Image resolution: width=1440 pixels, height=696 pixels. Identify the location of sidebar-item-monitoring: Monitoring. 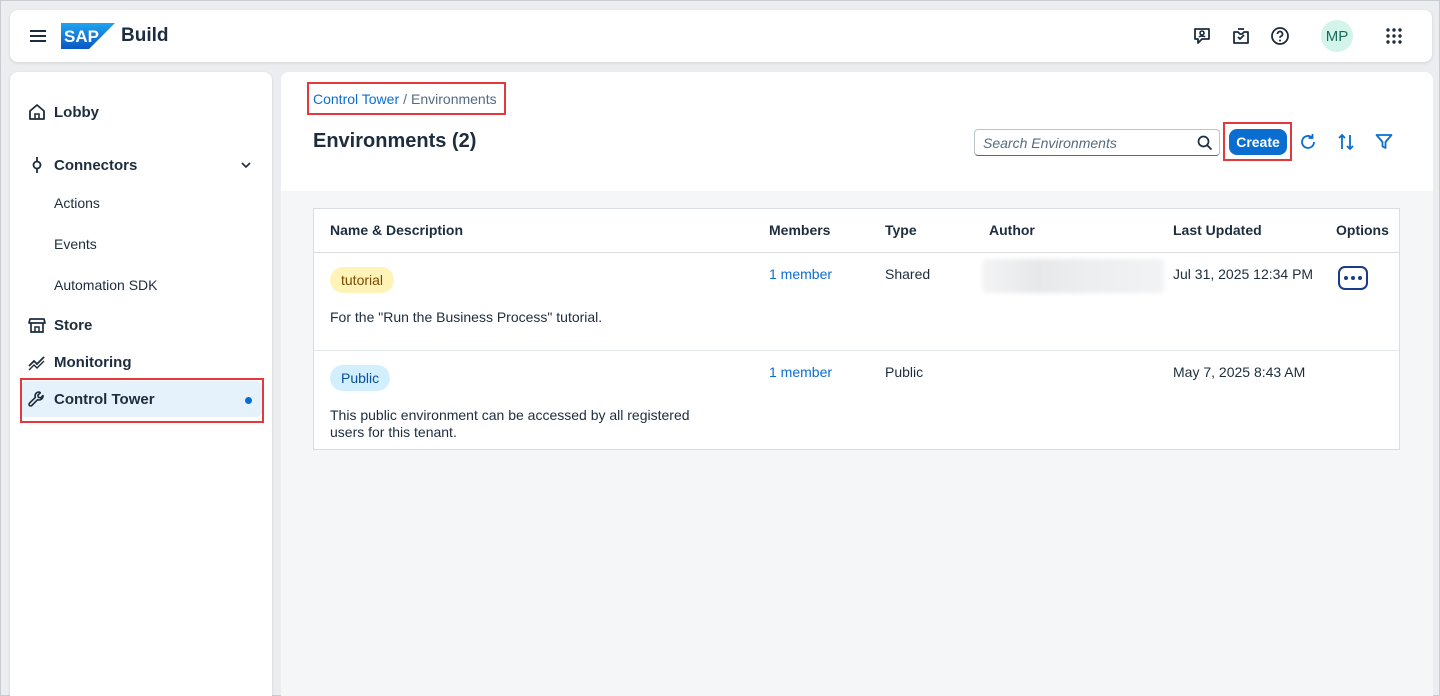
(141, 362).